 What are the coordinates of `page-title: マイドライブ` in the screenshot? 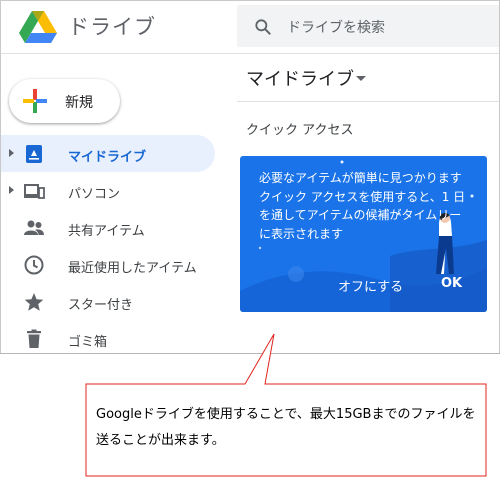 It's located at (300, 78).